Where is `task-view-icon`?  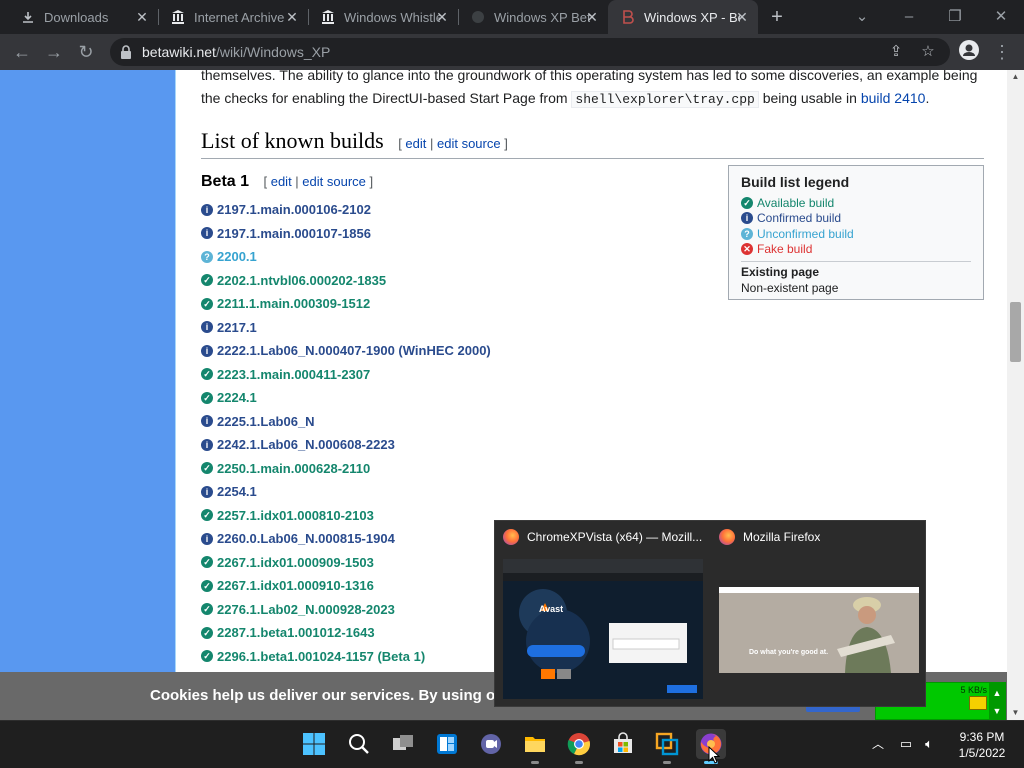
task-view-icon is located at coordinates (403, 742).